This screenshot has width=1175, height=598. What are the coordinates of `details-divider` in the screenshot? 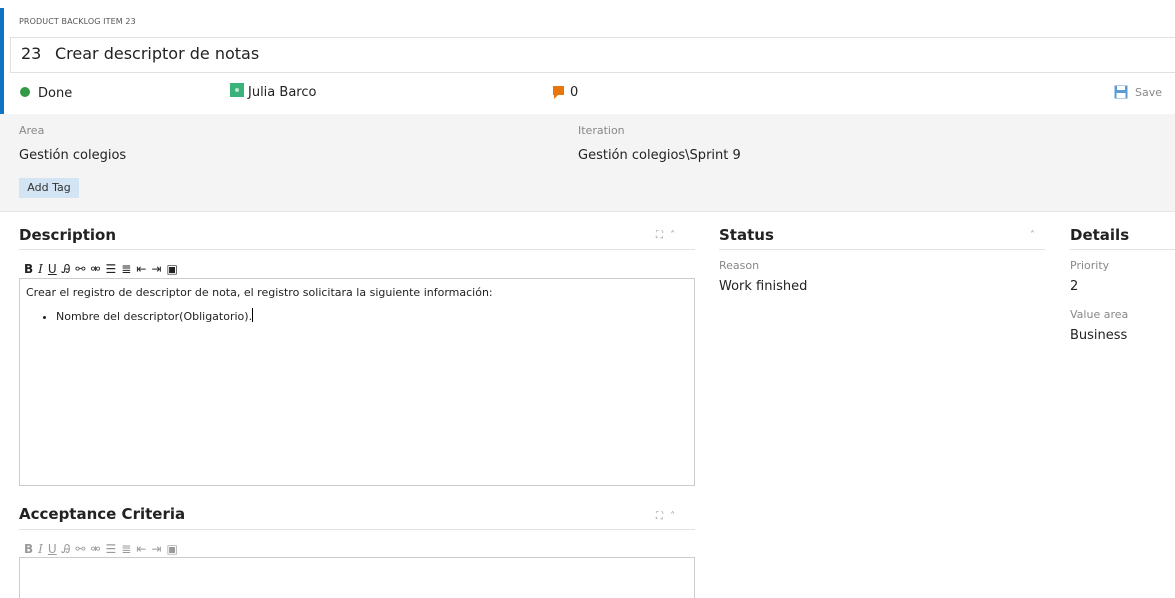 It's located at (1122, 249).